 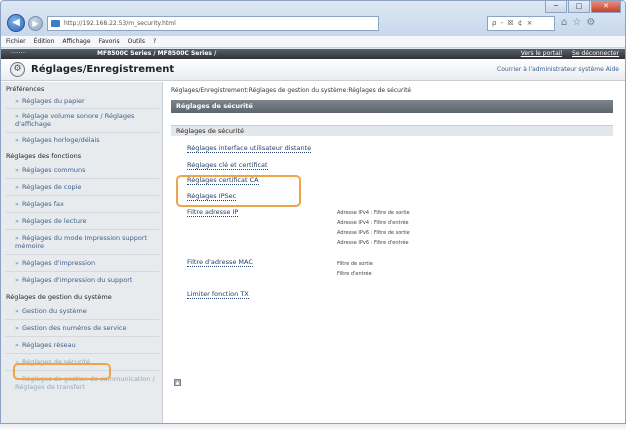 I want to click on menu-favoris: Favoris, so click(x=109, y=41).